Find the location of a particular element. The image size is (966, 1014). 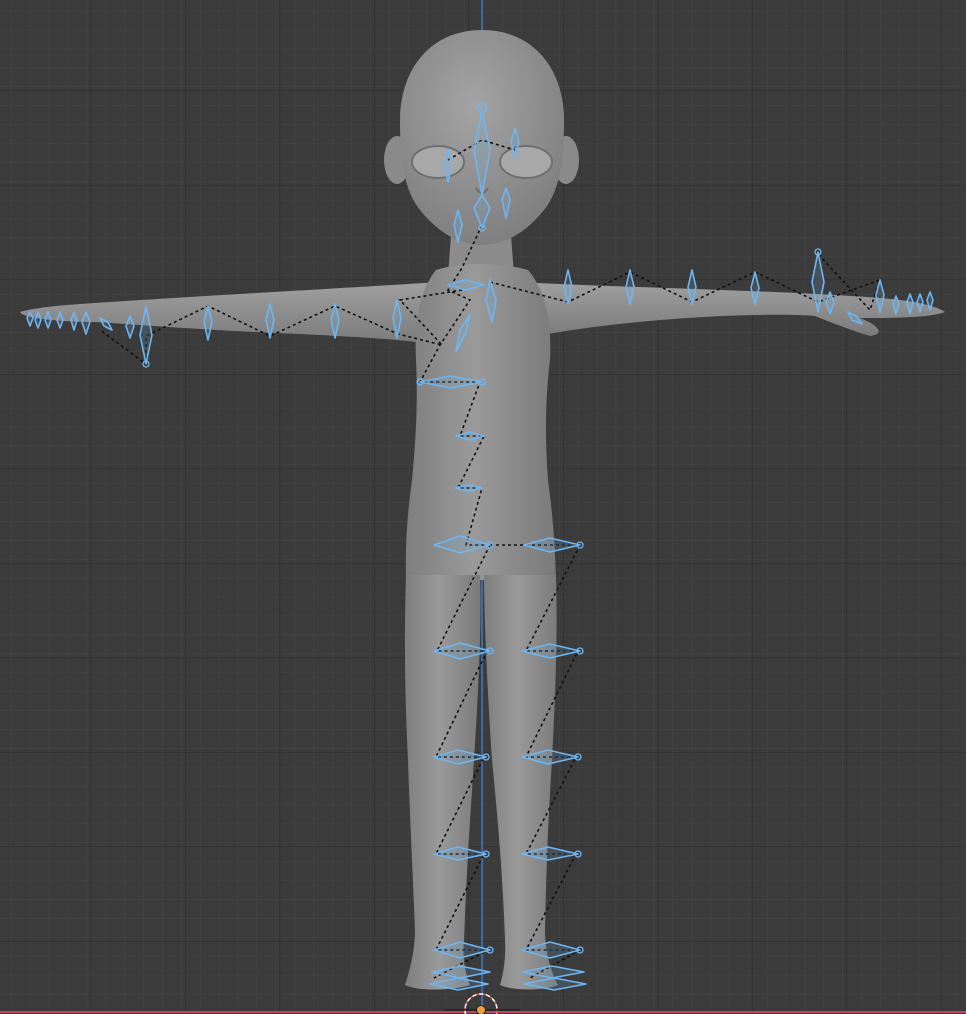

origin-point is located at coordinates (481, 1009).